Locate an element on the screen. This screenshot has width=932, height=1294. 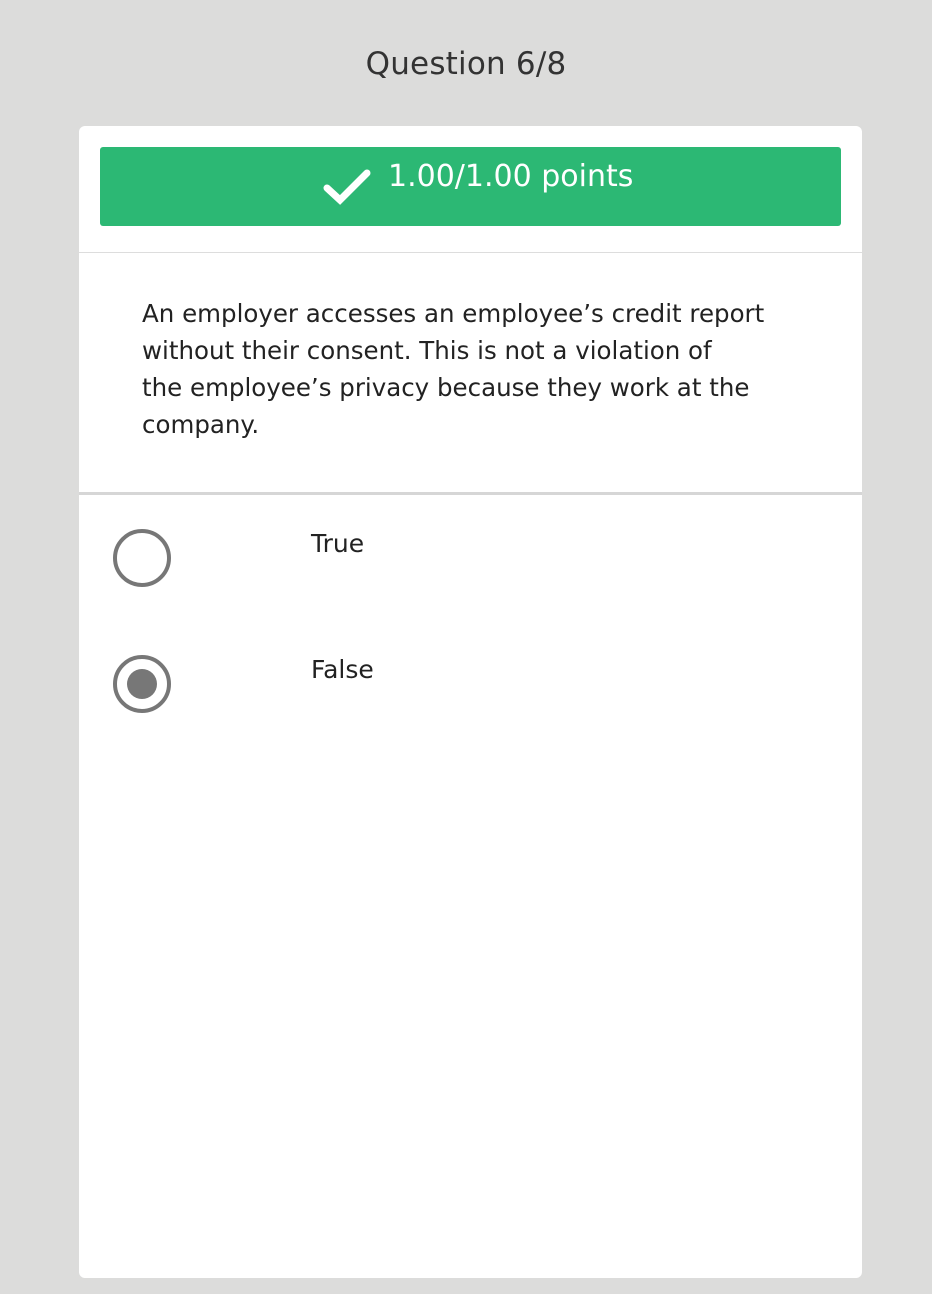
score-banner: 1.00/1.00 points is located at coordinates (470, 186).